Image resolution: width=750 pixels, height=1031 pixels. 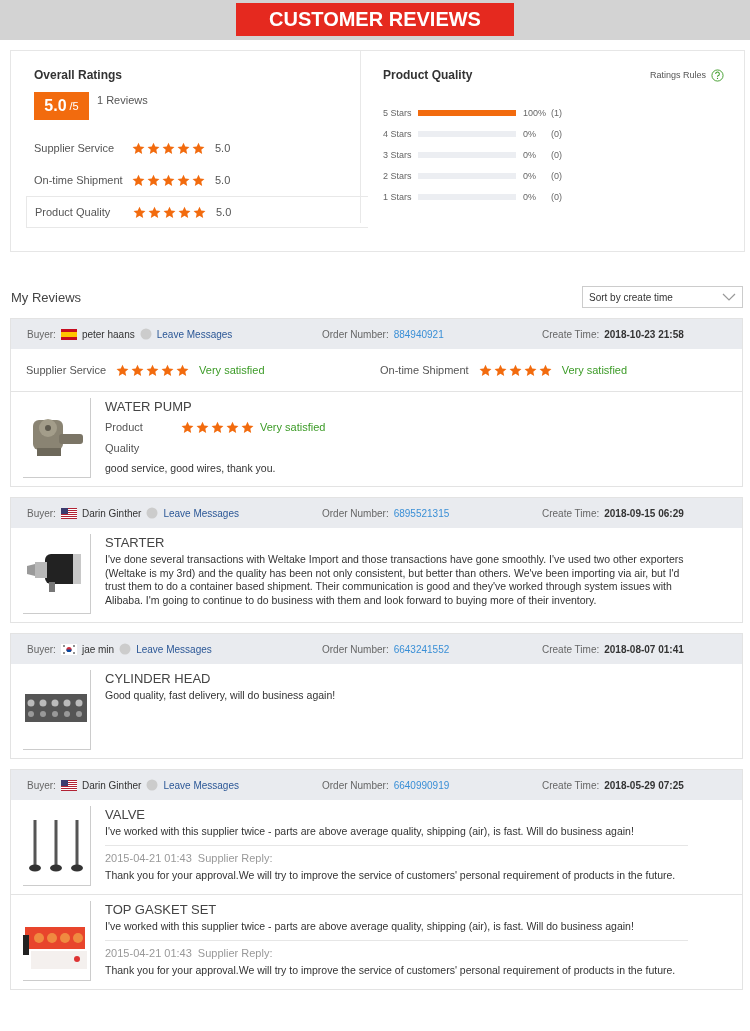 I want to click on rating-row: Product Quality 5.0, so click(x=197, y=212).